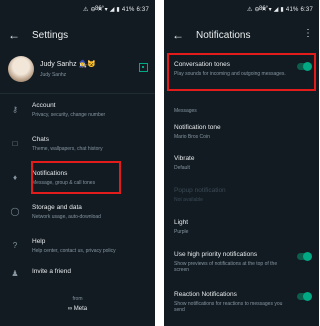 This screenshot has height=326, width=320. What do you see at coordinates (185, 111) in the screenshot?
I see `section-header: Messages` at bounding box center [185, 111].